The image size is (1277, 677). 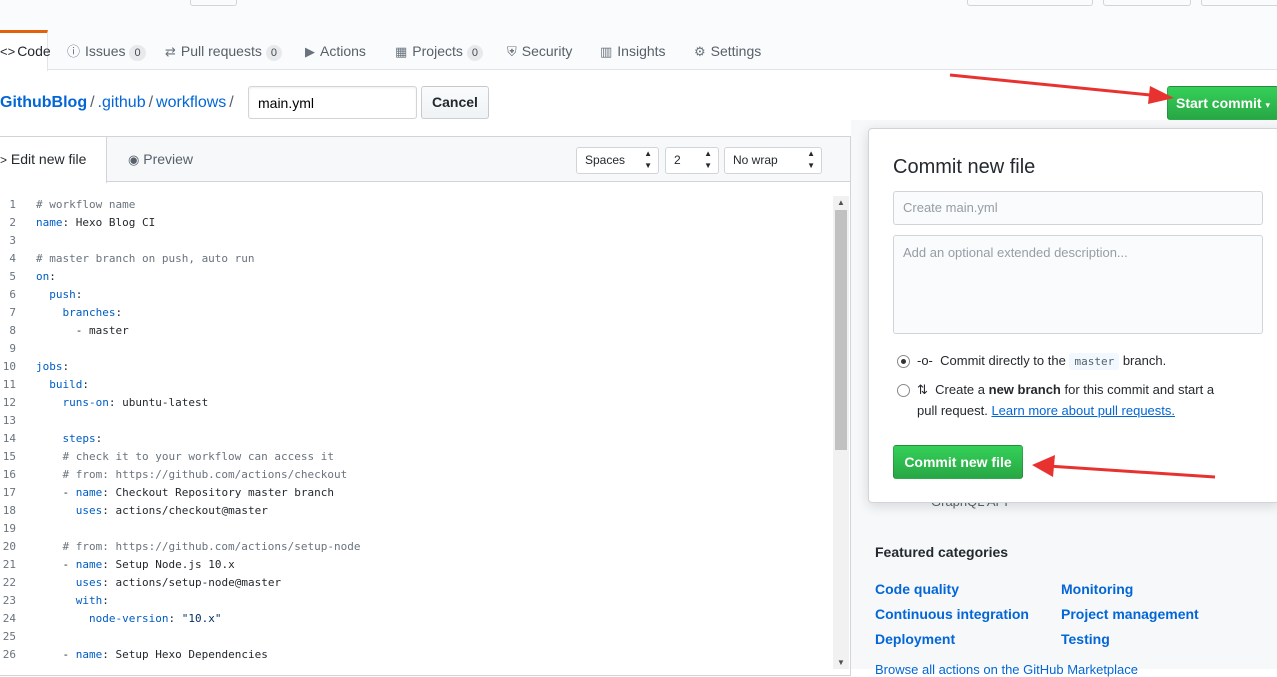 I want to click on annotation-arrow-commit-button, so click(x=1124, y=467).